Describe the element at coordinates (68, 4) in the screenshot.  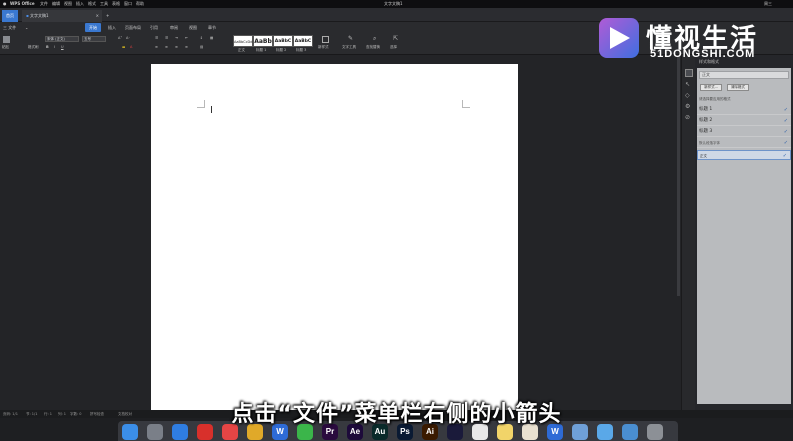
I see `menu-item: 视图` at that location.